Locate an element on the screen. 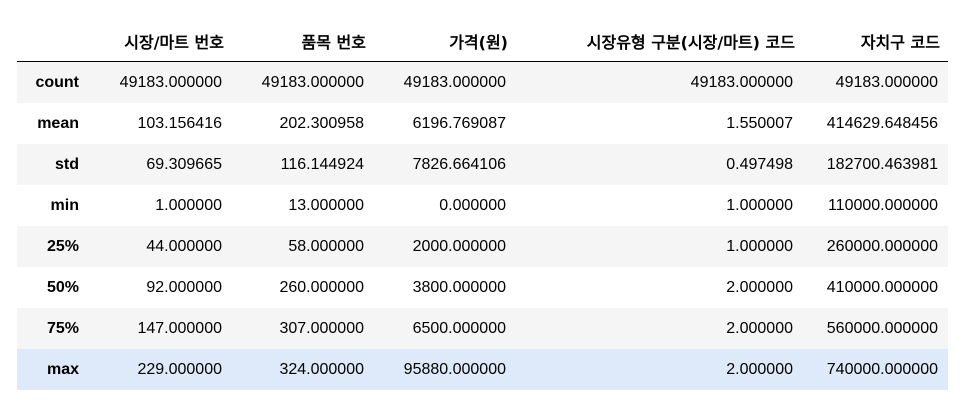 This screenshot has height=403, width=973. table-cell: 44.000000 is located at coordinates (184, 246).